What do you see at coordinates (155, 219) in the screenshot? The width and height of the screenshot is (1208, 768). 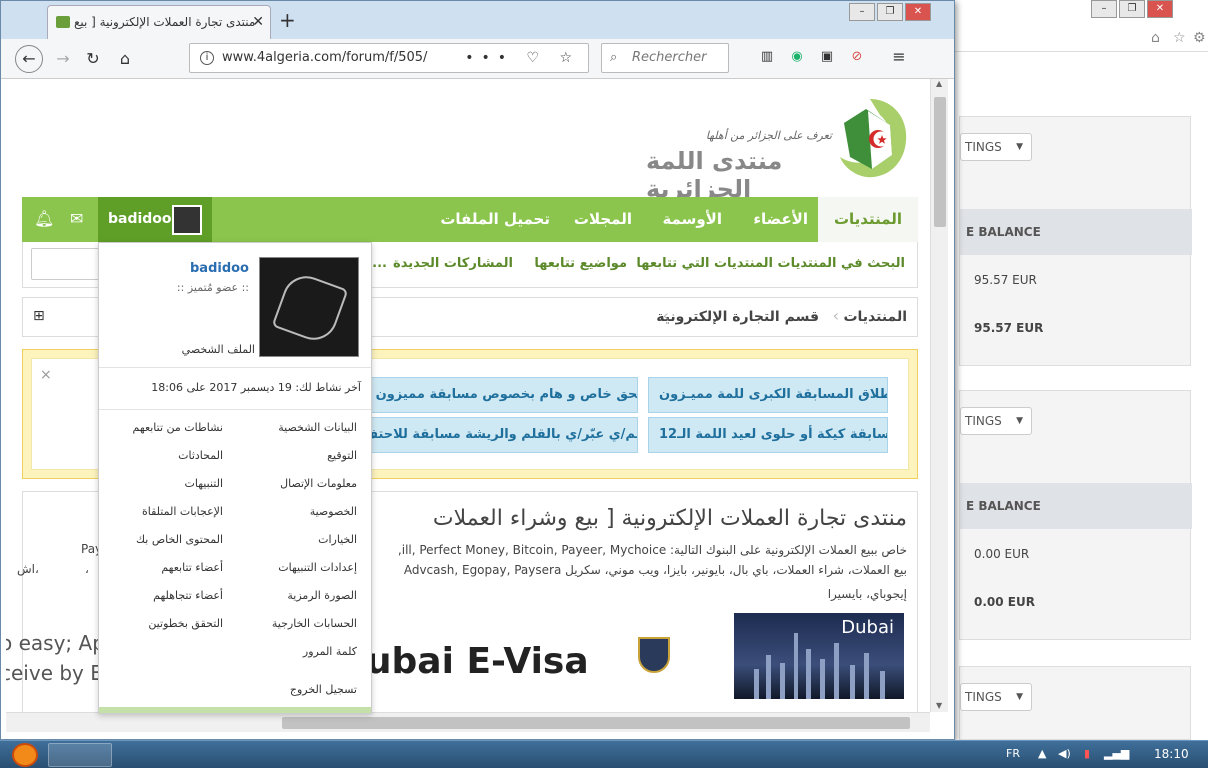 I see `user-menu-button: badidoo` at bounding box center [155, 219].